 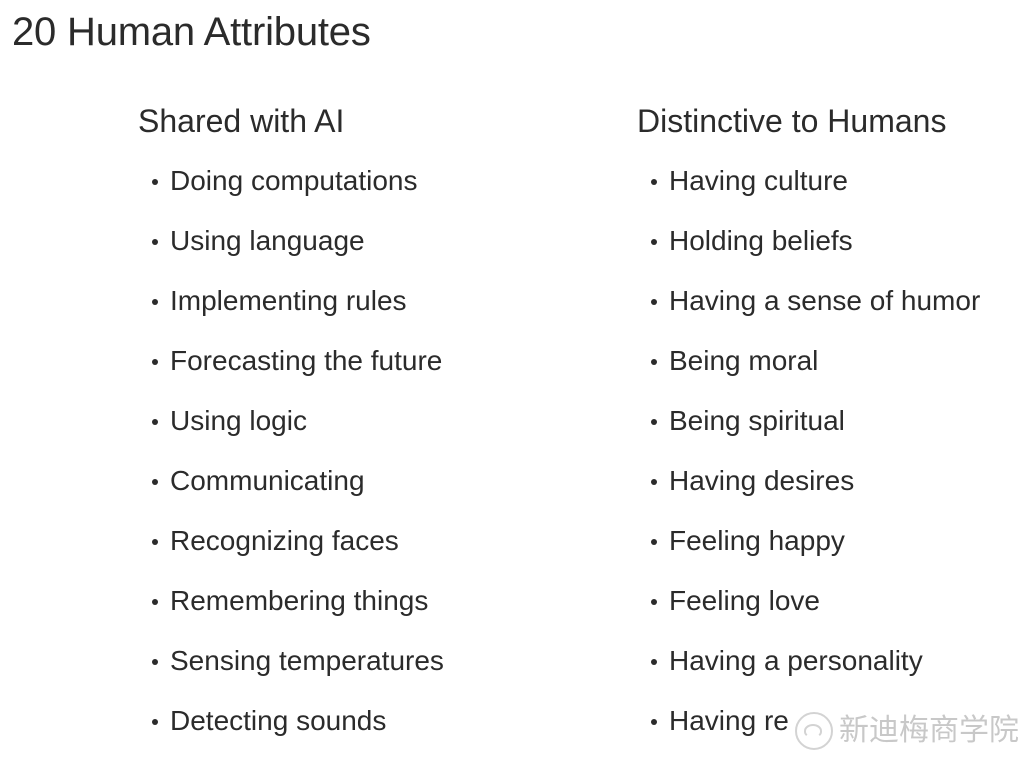 What do you see at coordinates (830, 734) in the screenshot?
I see `list-item: Having re` at bounding box center [830, 734].